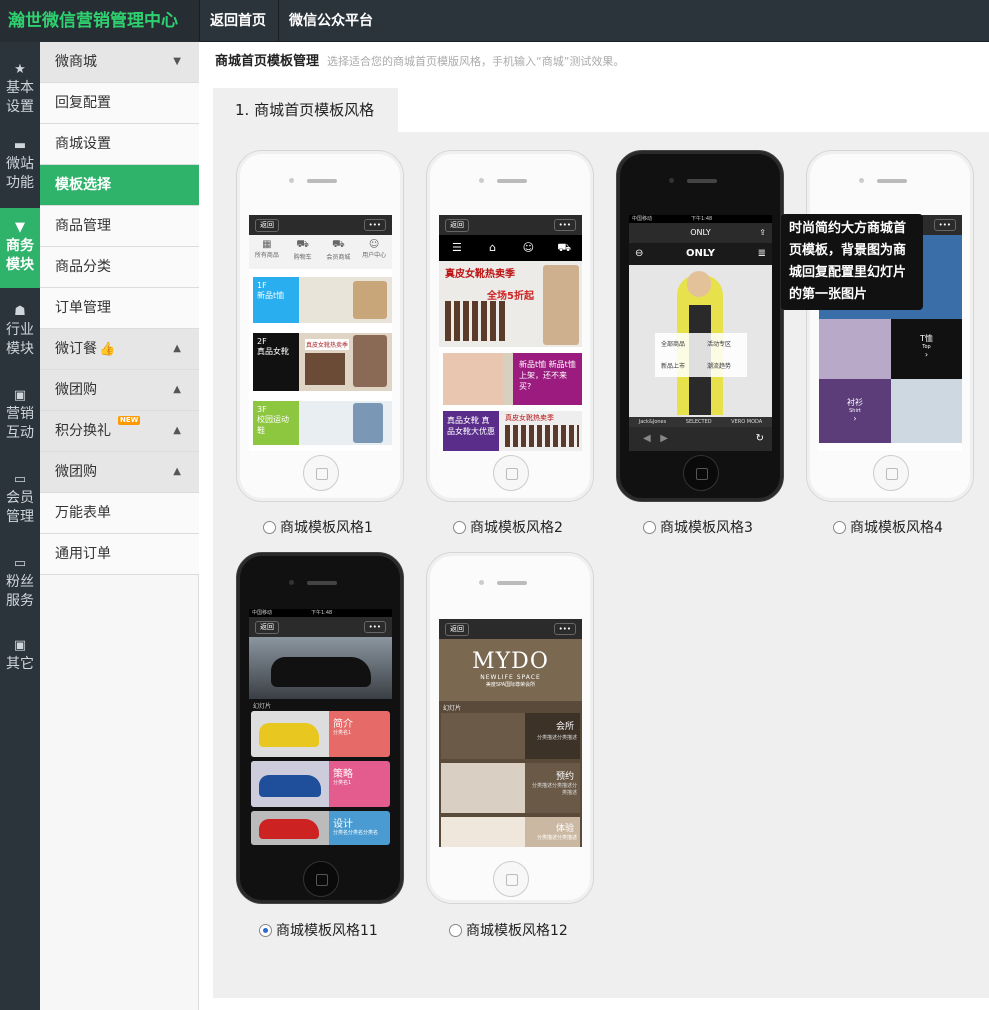 This screenshot has width=989, height=1010. I want to click on category-label: 粉丝服务, so click(20, 591).